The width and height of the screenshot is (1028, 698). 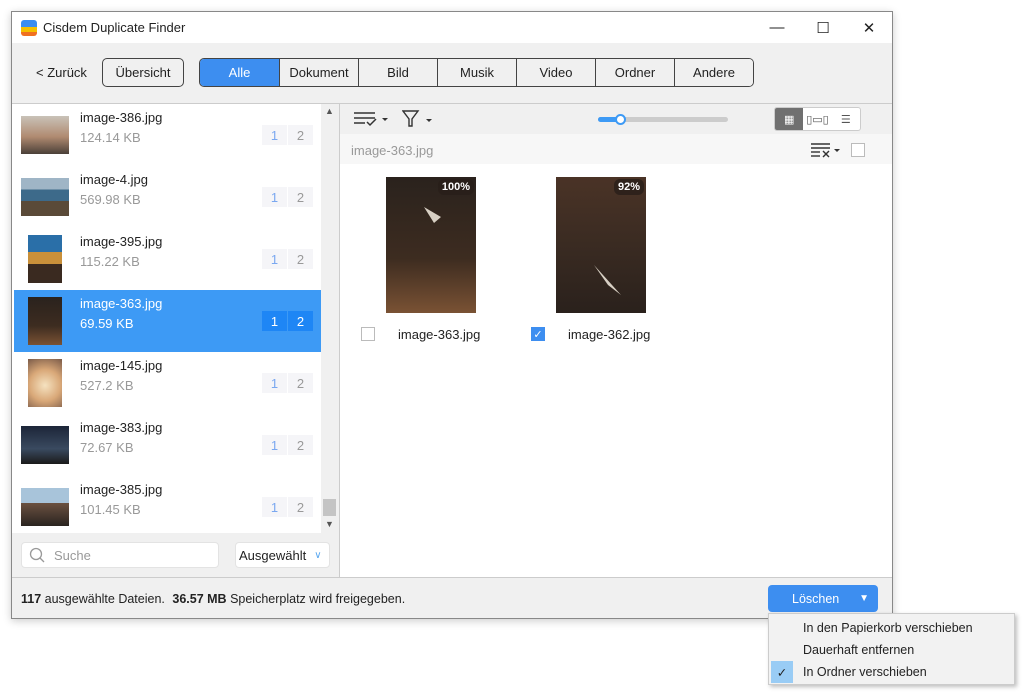 What do you see at coordinates (368, 334) in the screenshot?
I see `file-checkbox` at bounding box center [368, 334].